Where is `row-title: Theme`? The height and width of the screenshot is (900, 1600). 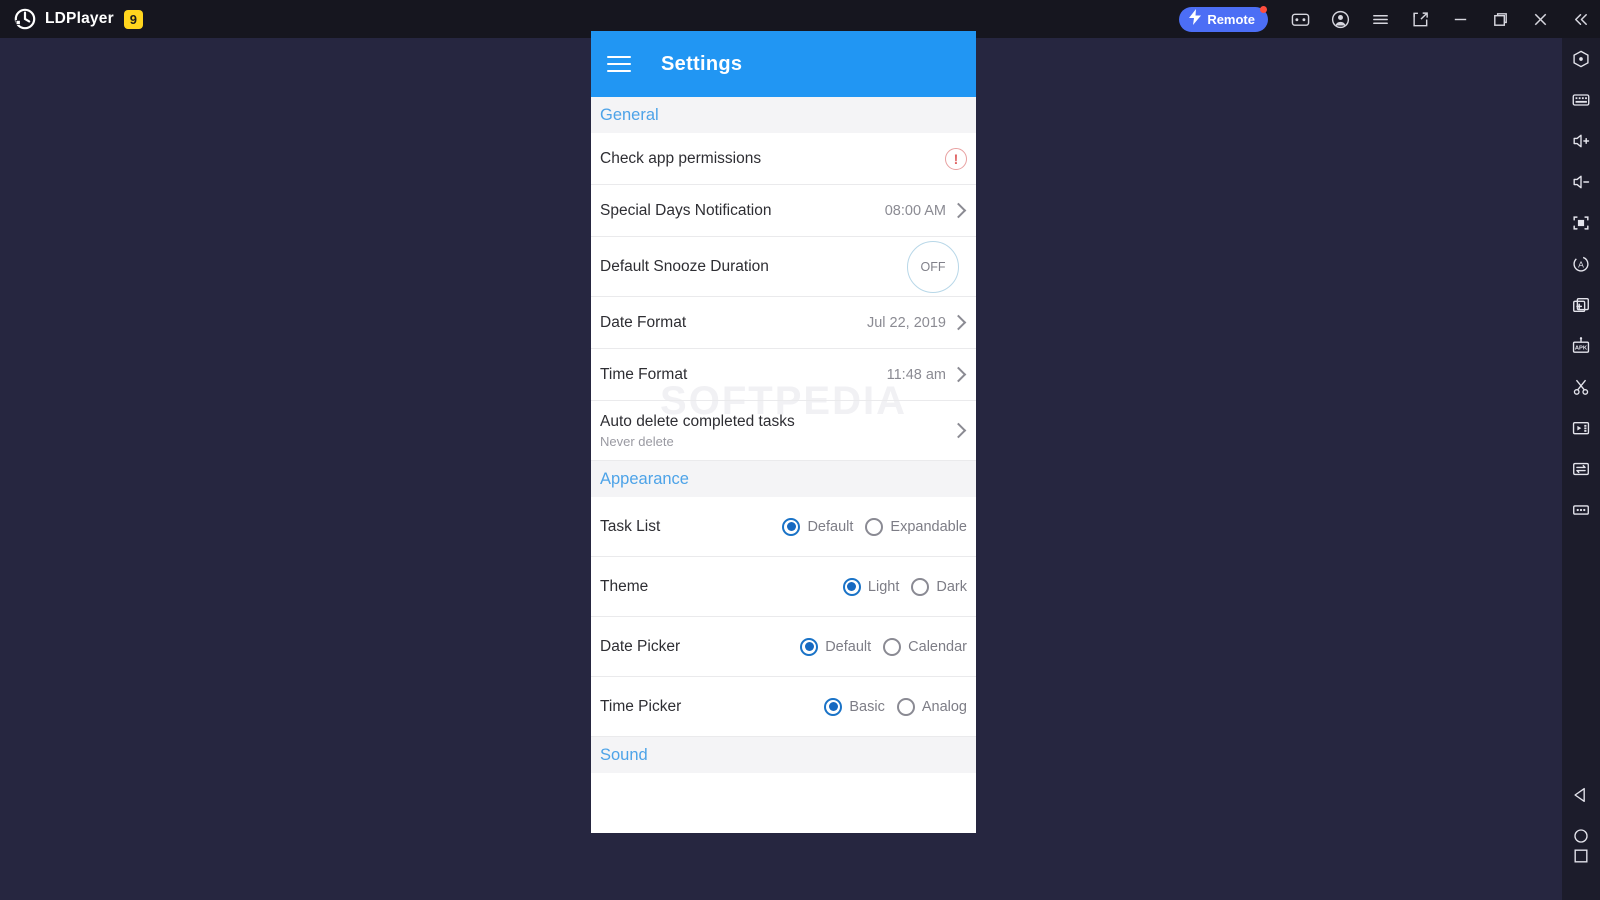 row-title: Theme is located at coordinates (624, 586).